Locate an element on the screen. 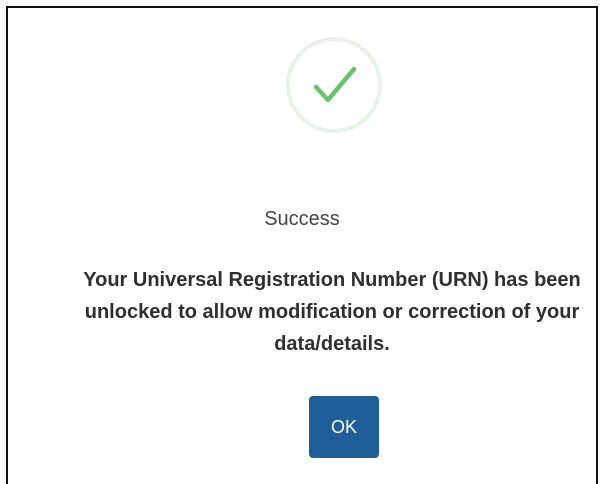 The image size is (604, 484). check-icon is located at coordinates (335, 84).